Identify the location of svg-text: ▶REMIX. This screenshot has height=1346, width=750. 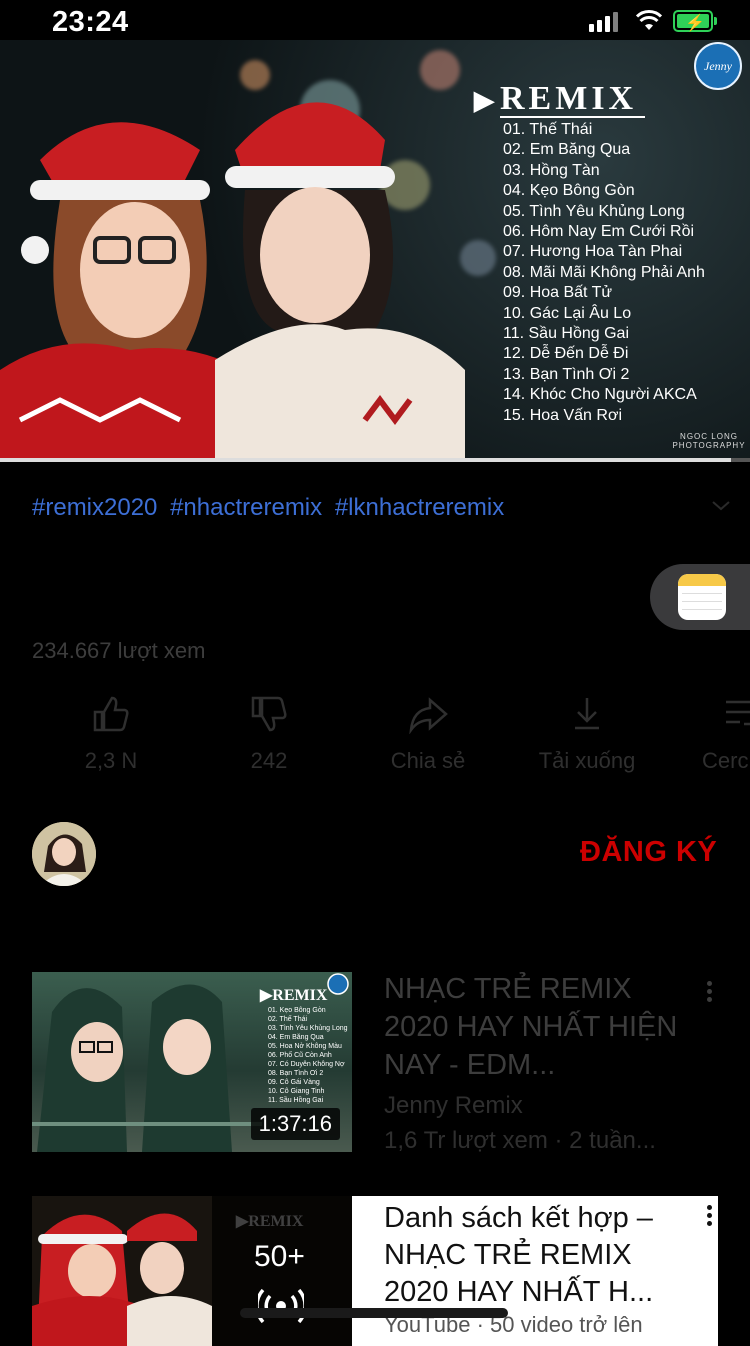
(293, 995).